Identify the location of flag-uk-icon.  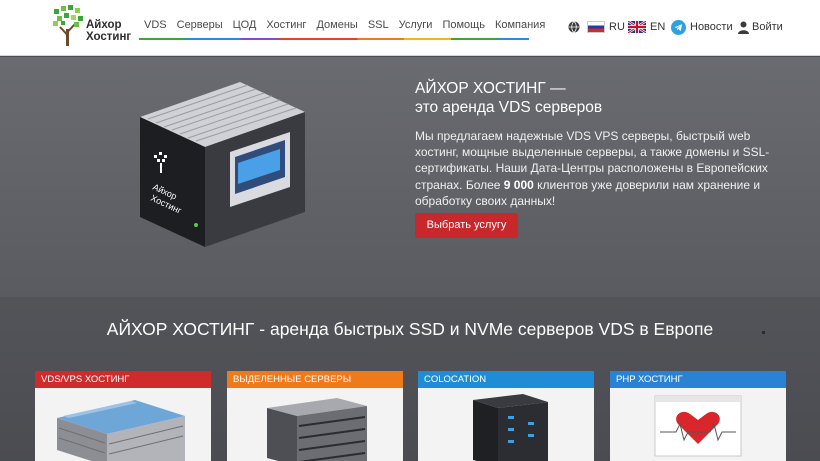
(637, 27).